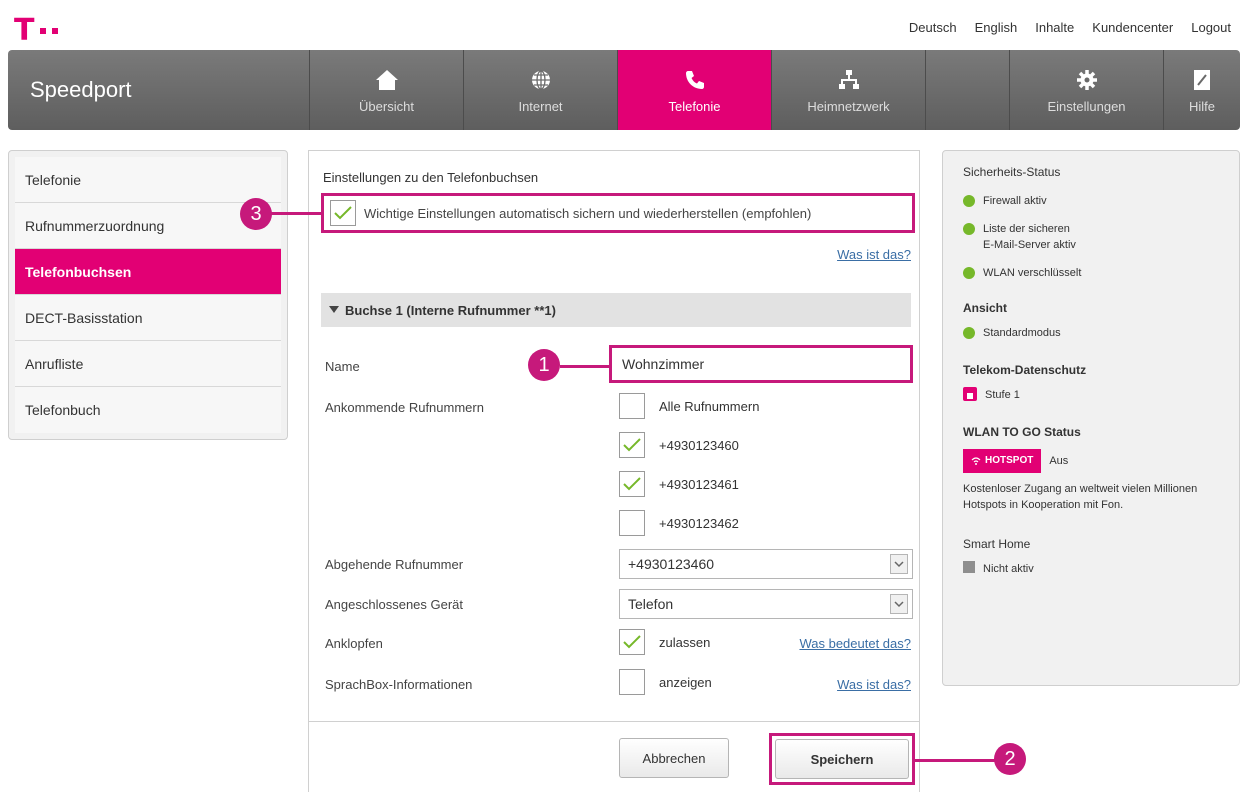  What do you see at coordinates (540, 106) in the screenshot?
I see `nav-label: Internet` at bounding box center [540, 106].